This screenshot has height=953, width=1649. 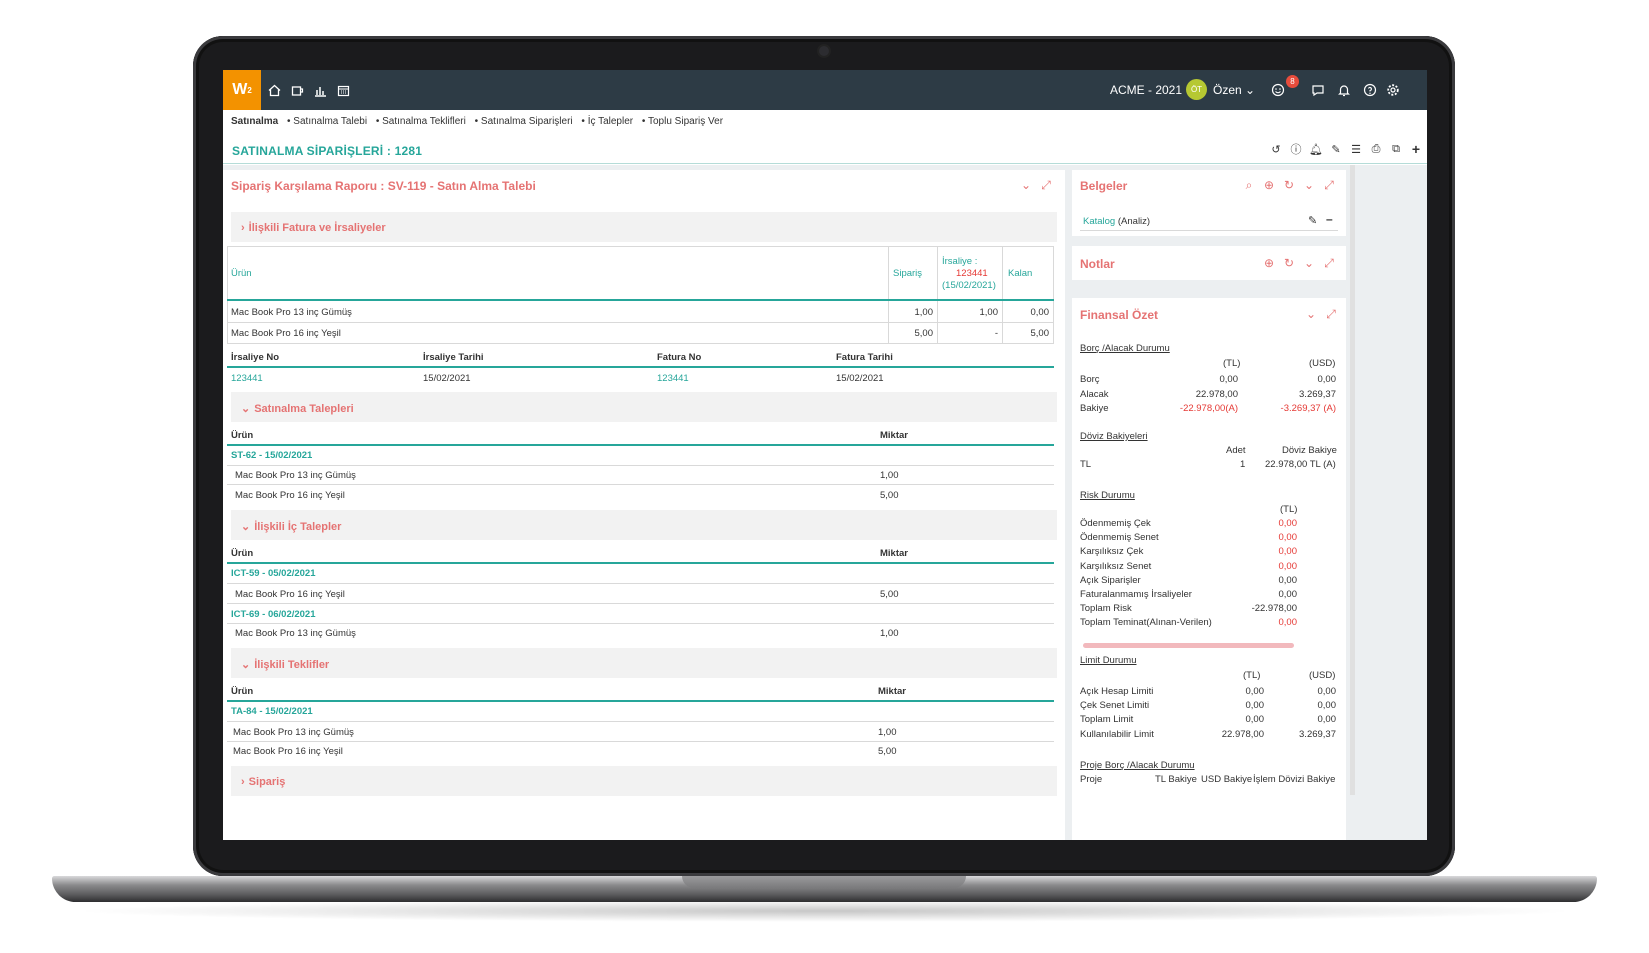 I want to click on breadcrumb-toplu-siparis: • Toplu Sipariş Ver, so click(x=682, y=121).